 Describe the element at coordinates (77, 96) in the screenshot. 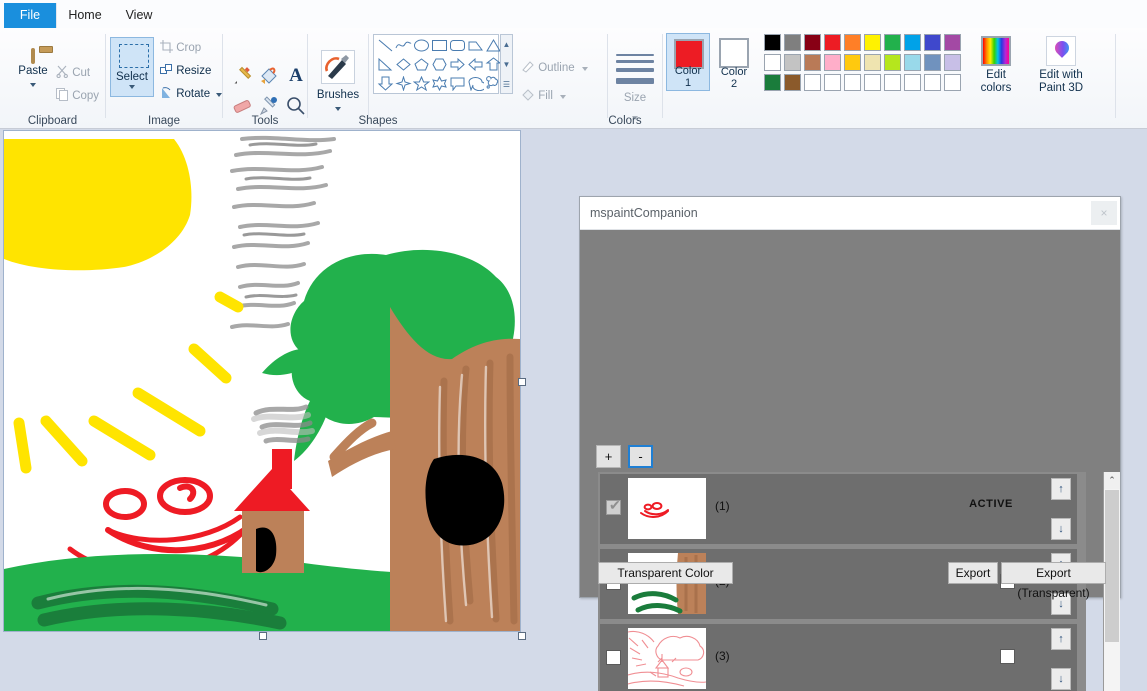

I see `copy-button: Copy` at that location.